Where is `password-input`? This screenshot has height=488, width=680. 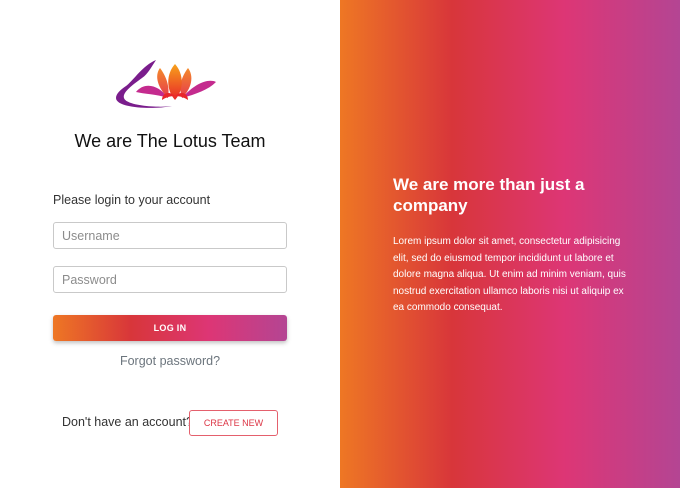 password-input is located at coordinates (170, 279).